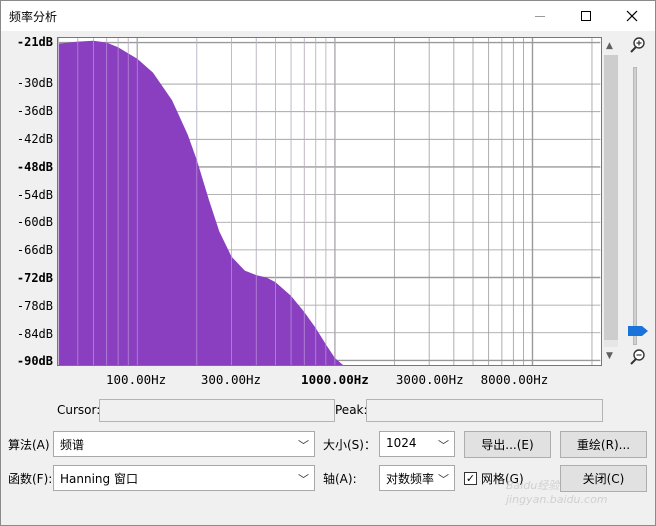 Image resolution: width=656 pixels, height=526 pixels. I want to click on y-tick-label: -78dB, so click(34, 305).